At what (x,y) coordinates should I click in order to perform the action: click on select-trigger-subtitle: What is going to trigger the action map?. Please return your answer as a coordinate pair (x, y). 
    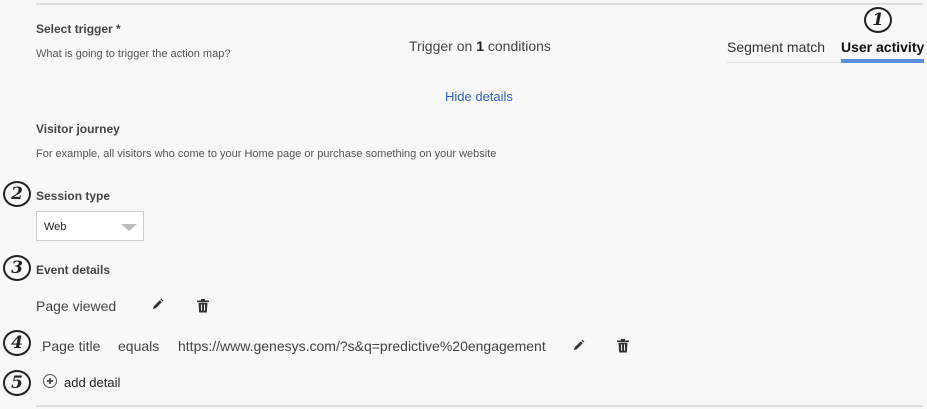
    Looking at the image, I should click on (133, 54).